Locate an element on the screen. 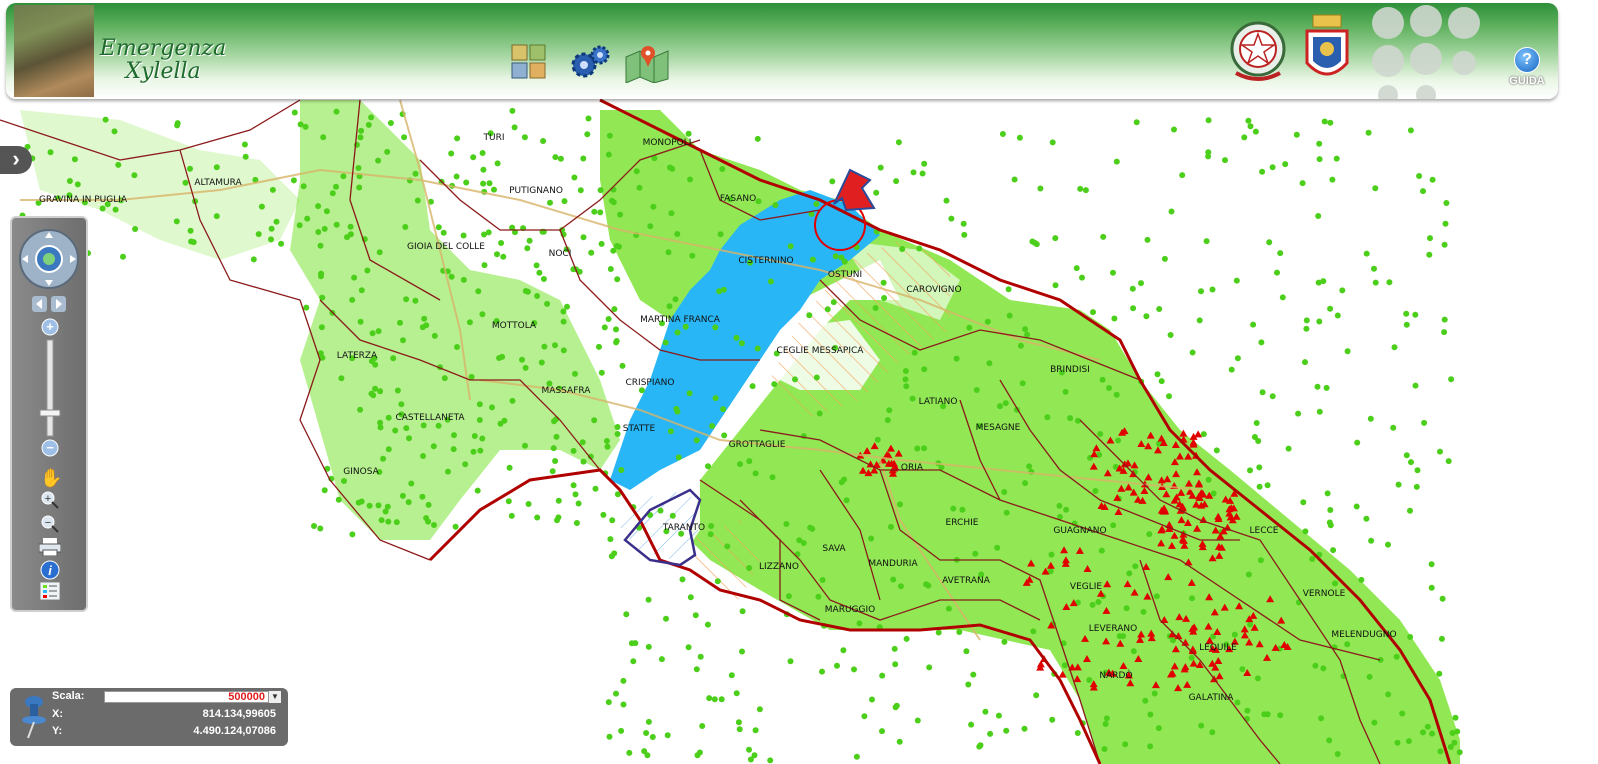 The image size is (1598, 764). app-title: Emergenza Xylella is located at coordinates (163, 60).